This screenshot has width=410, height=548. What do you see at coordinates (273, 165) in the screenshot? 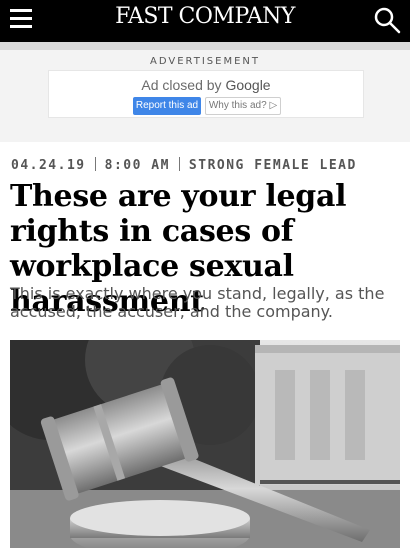
I see `article-category: STRONG FEMALE LEAD` at bounding box center [273, 165].